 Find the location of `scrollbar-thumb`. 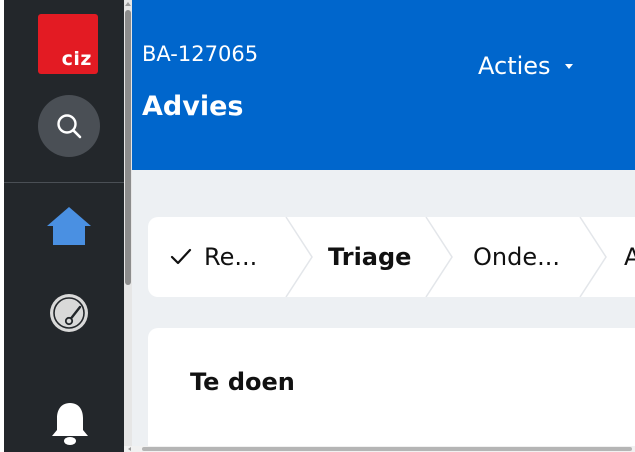

scrollbar-thumb is located at coordinates (128, 147).